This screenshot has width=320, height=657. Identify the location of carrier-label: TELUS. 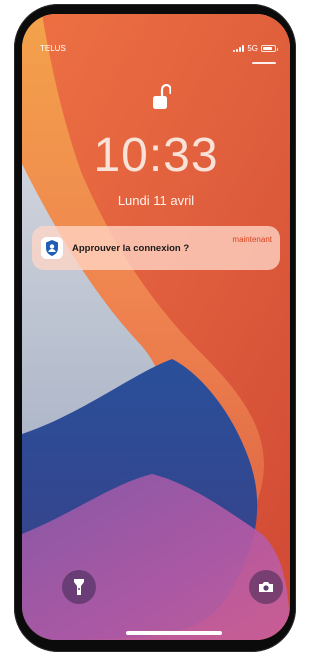
(53, 48).